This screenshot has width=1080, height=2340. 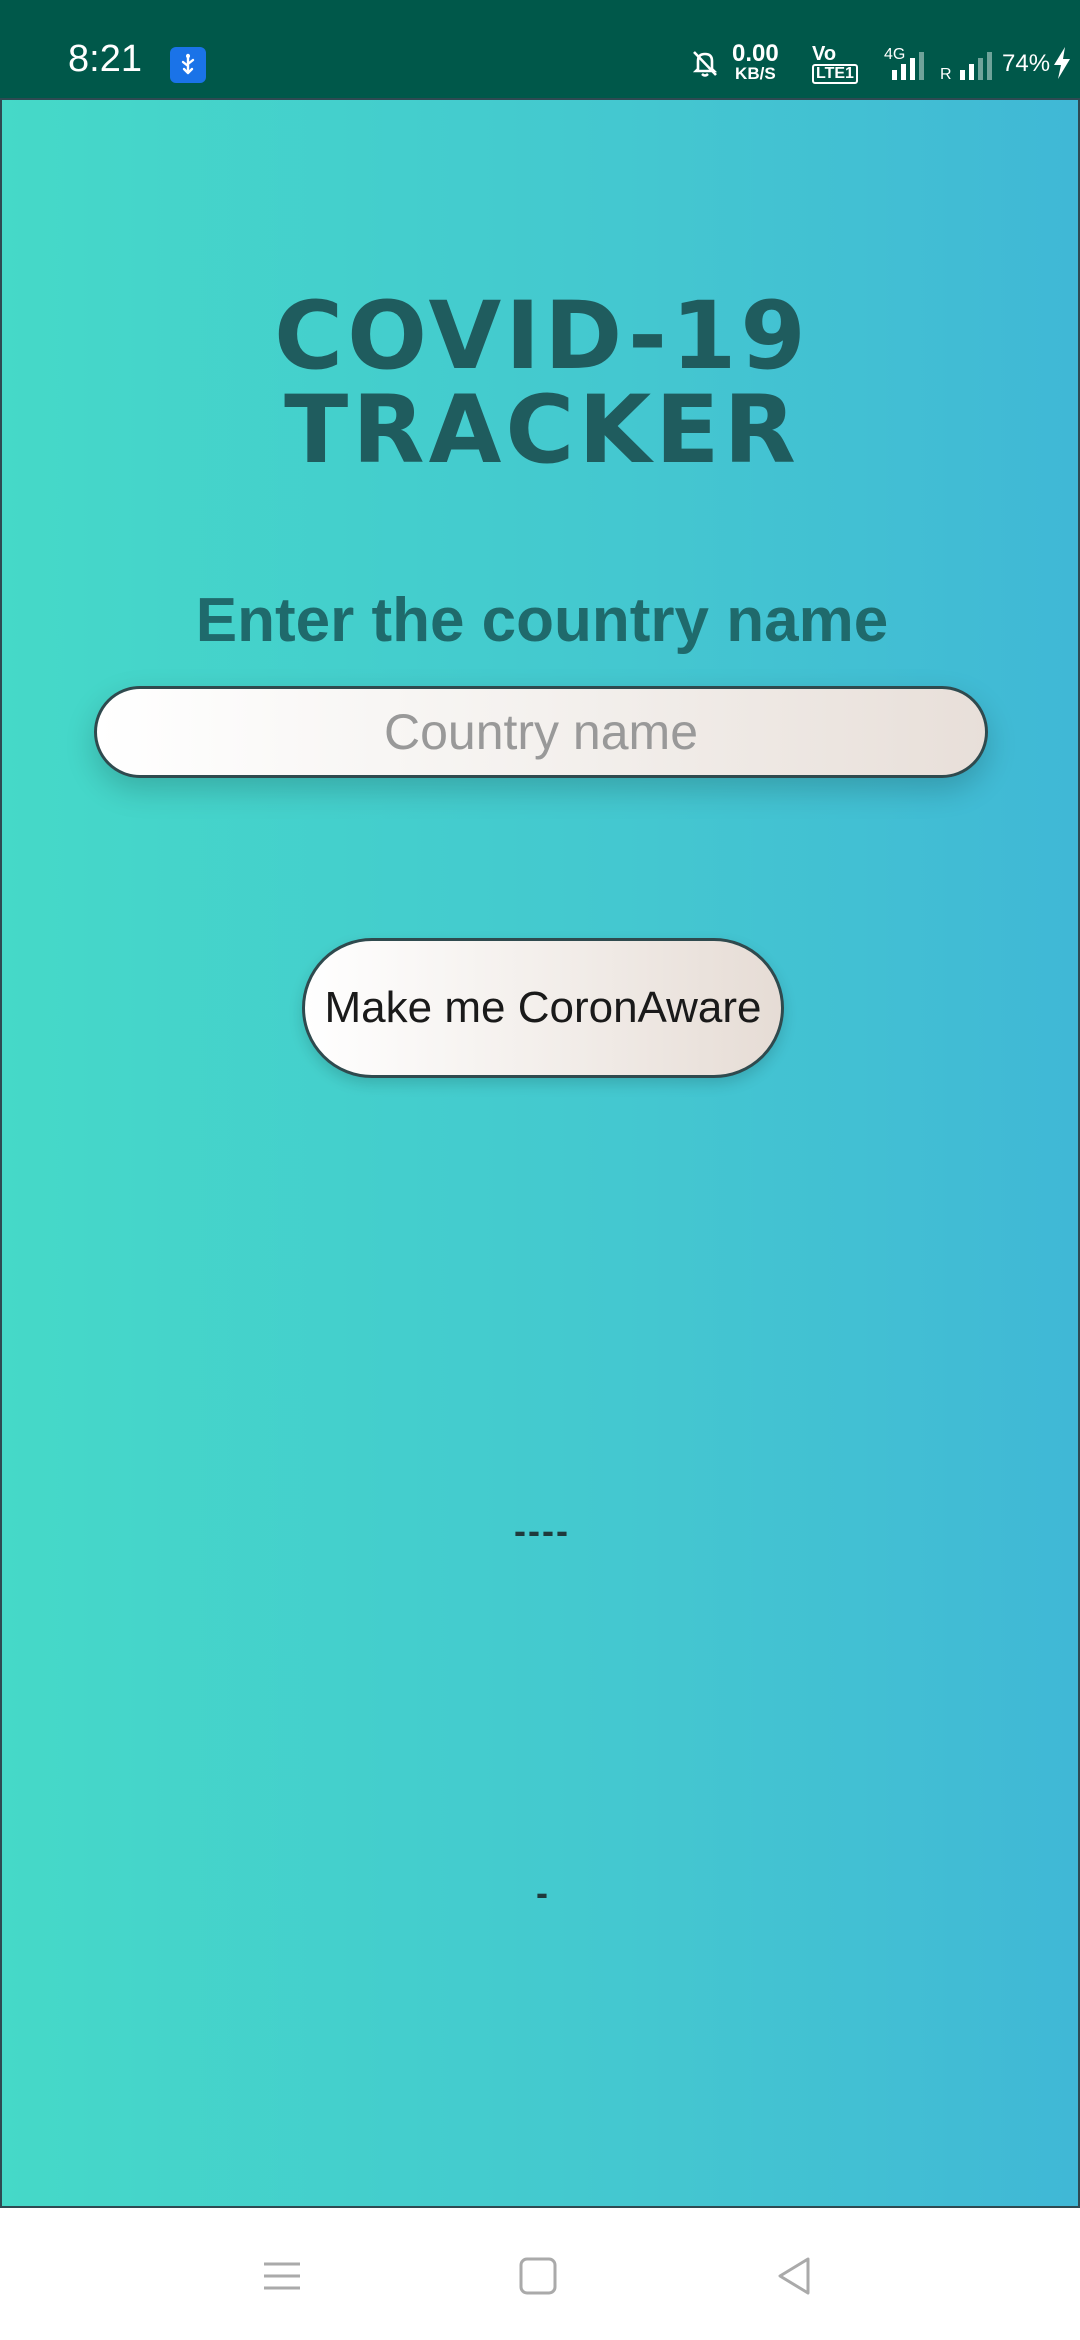 What do you see at coordinates (538, 2278) in the screenshot?
I see `home-icon` at bounding box center [538, 2278].